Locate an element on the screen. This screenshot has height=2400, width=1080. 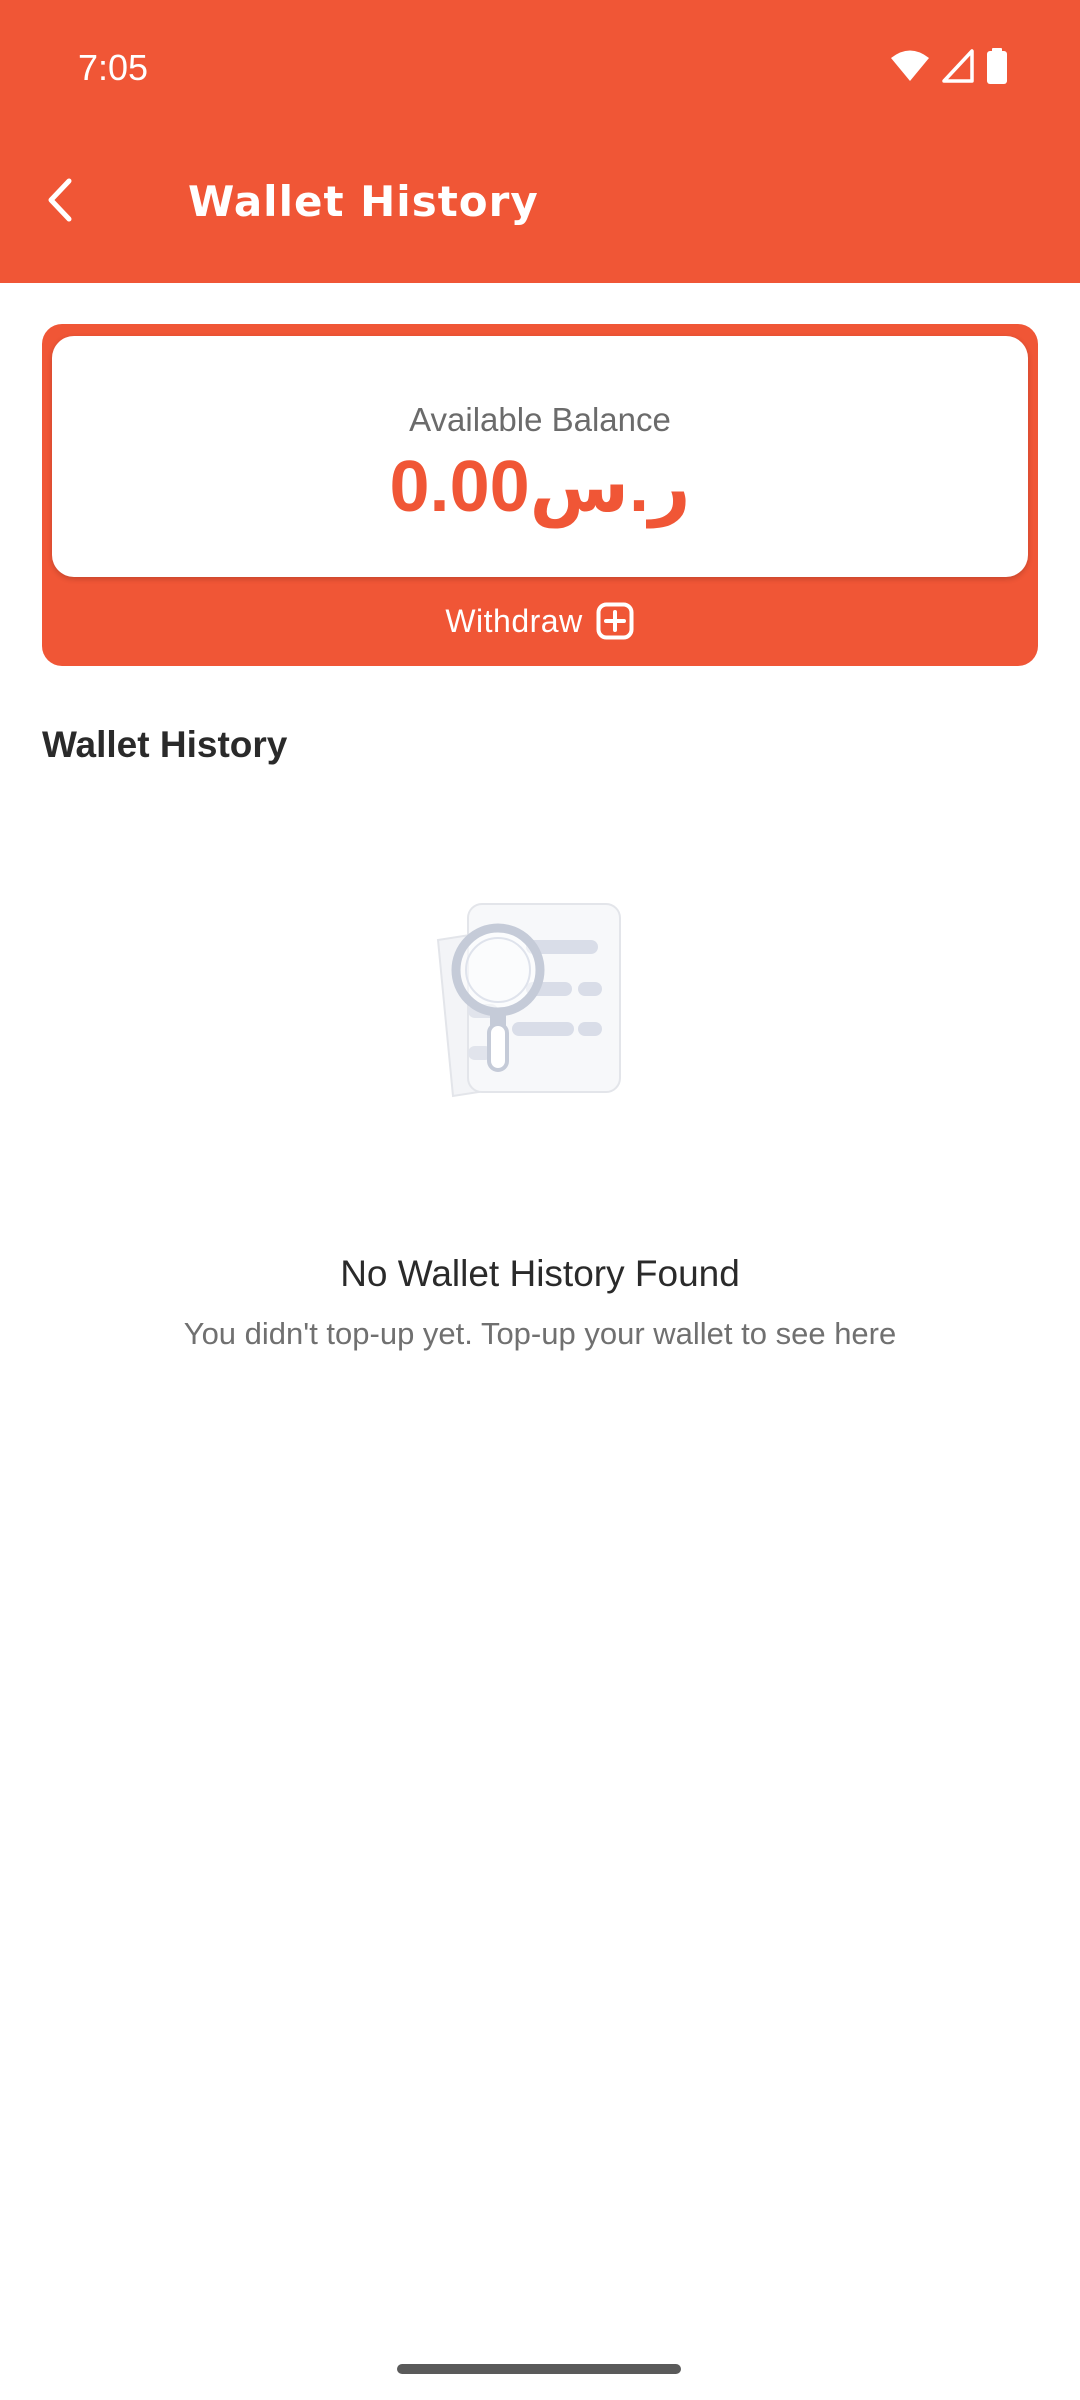
plus-square-icon is located at coordinates (615, 621).